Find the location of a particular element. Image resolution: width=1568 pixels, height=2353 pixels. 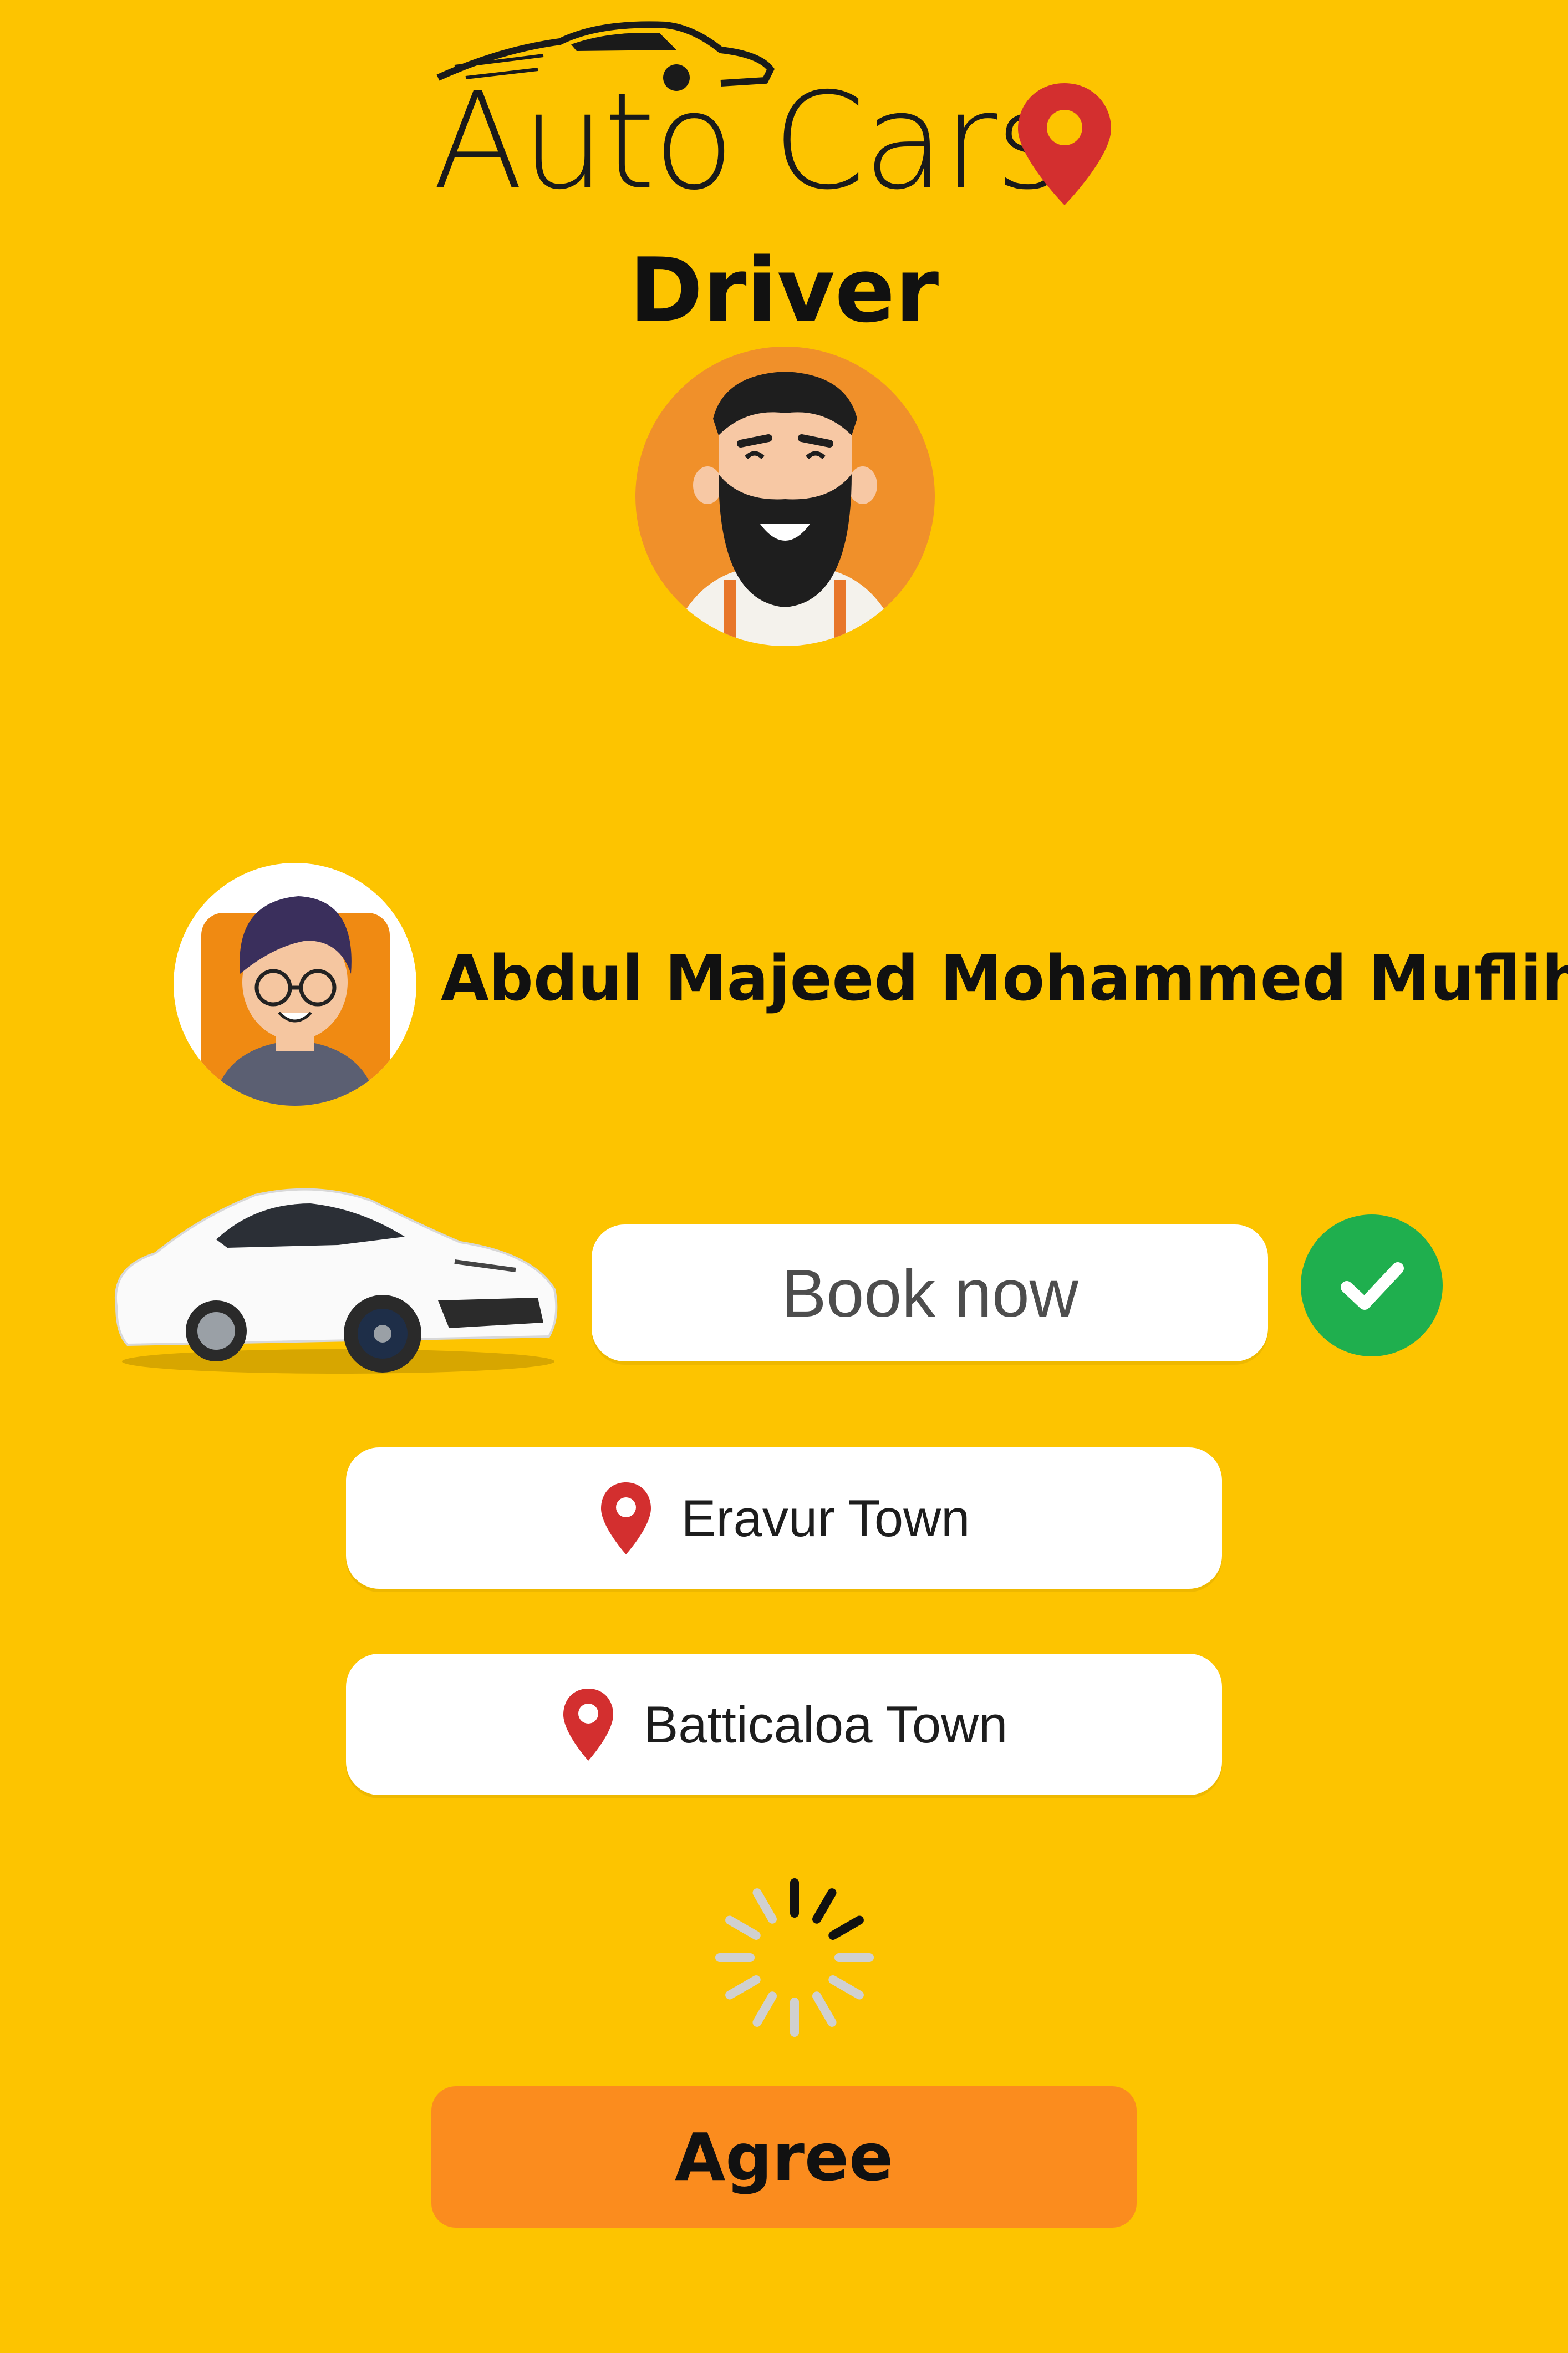

driver-avatar is located at coordinates (785, 497).